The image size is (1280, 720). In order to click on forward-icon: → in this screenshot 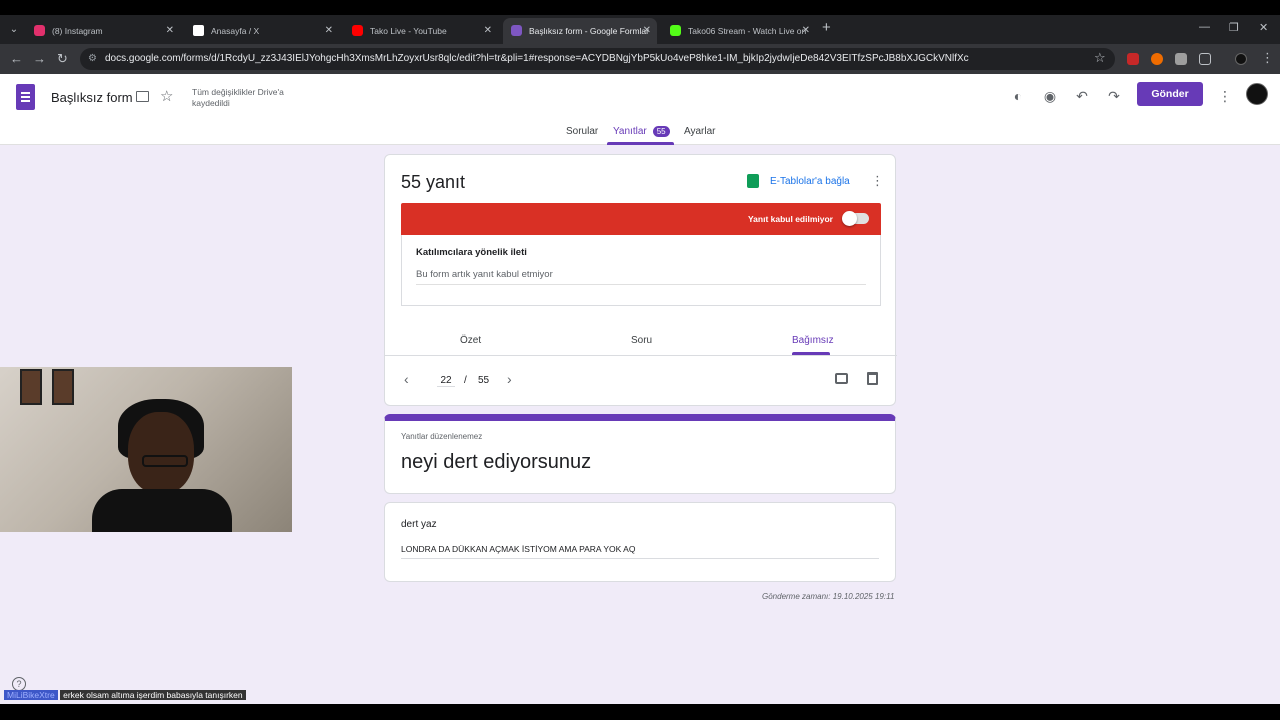, I will do `click(39, 58)`.